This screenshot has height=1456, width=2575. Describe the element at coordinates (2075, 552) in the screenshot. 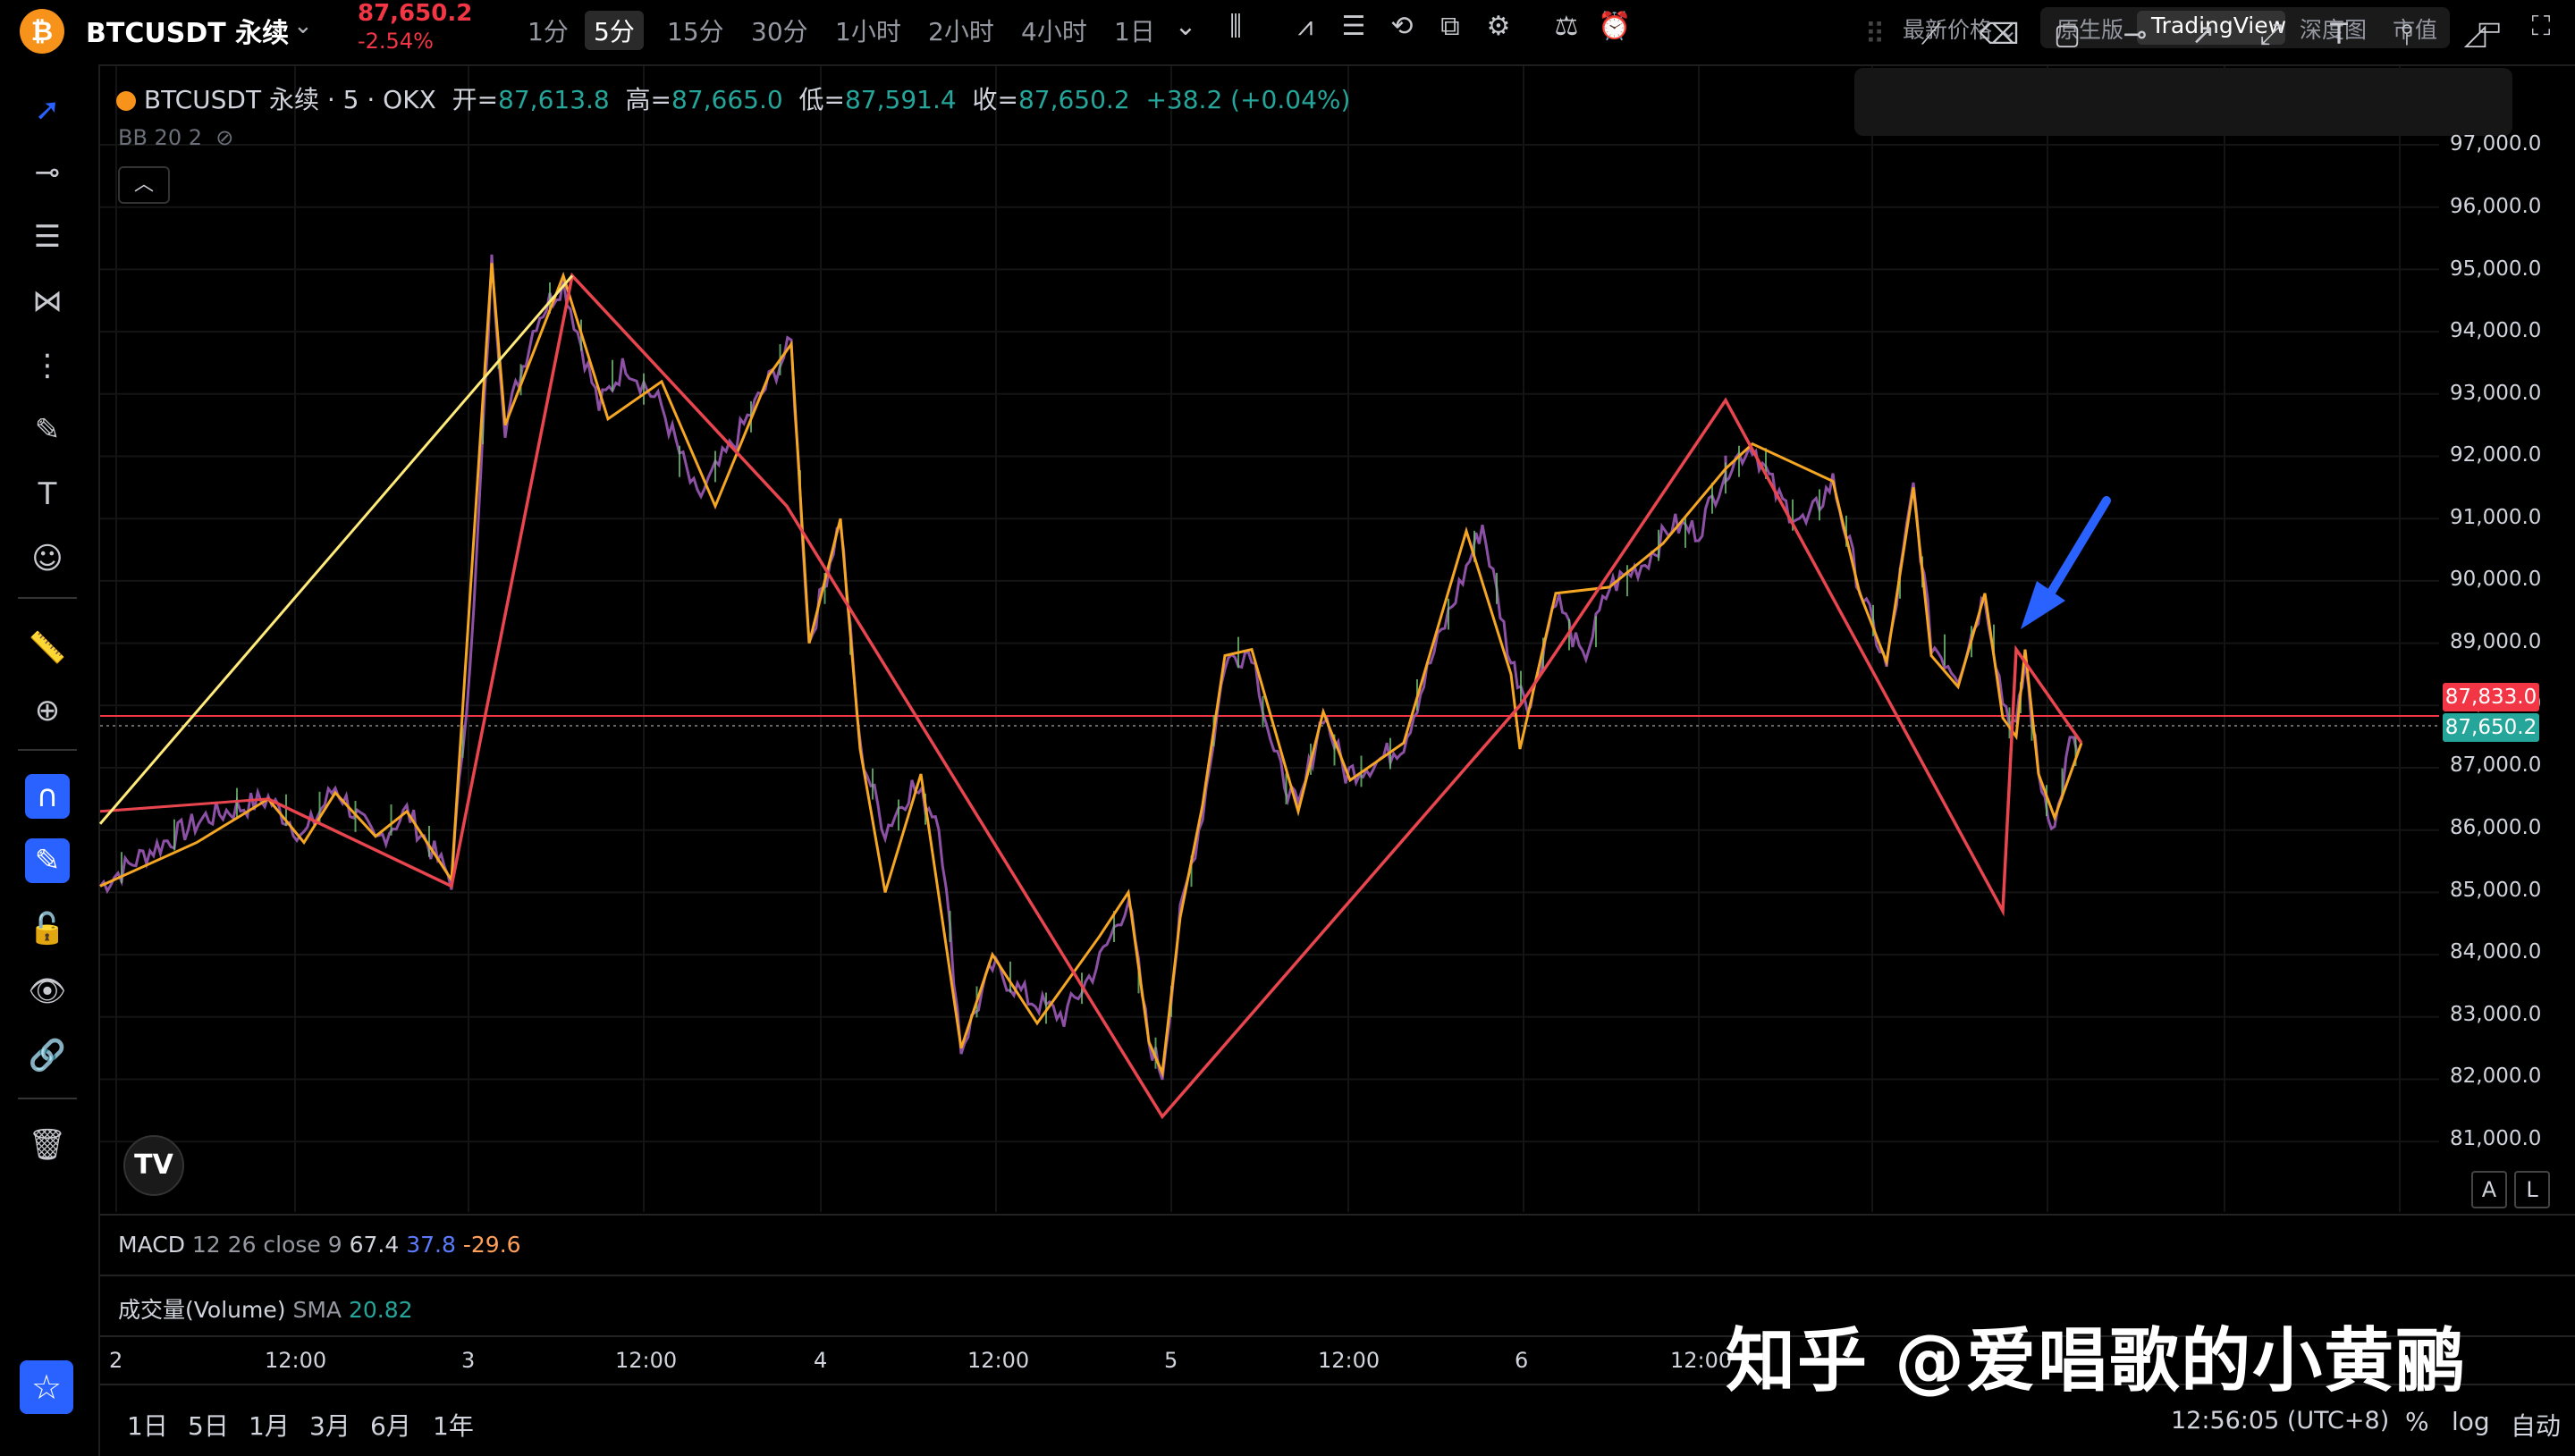

I see `blue-arrow-shaft` at that location.